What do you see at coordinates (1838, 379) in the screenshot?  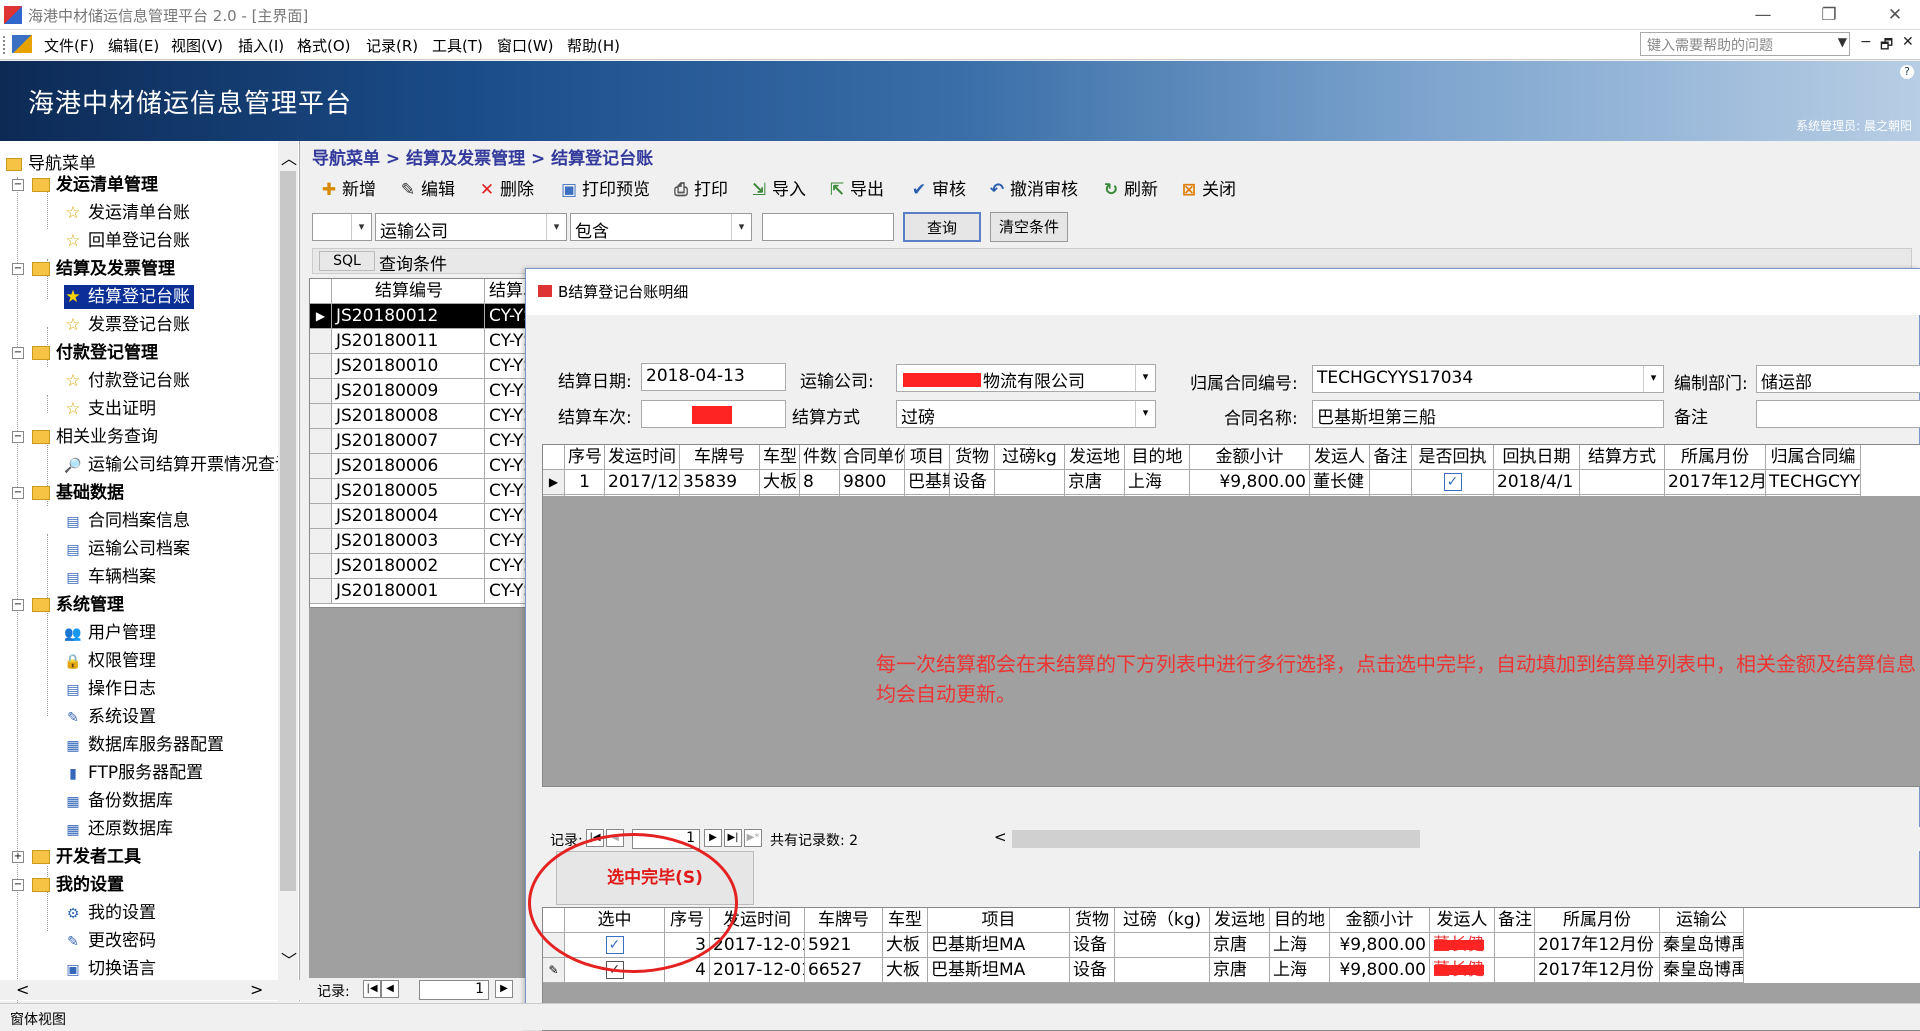 I see `department-field: 储运部` at bounding box center [1838, 379].